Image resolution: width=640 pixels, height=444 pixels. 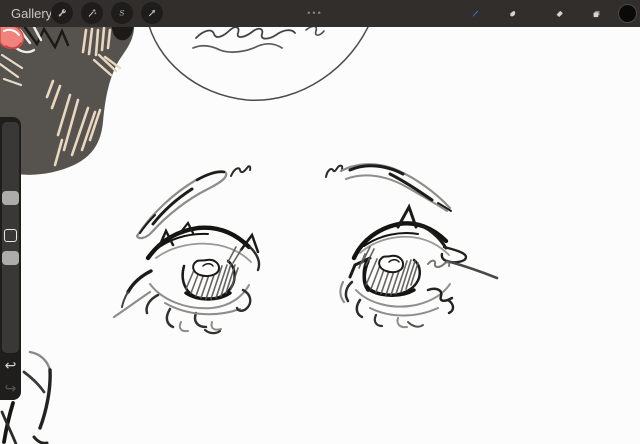 I want to click on eraser-tool-button, so click(x=559, y=13).